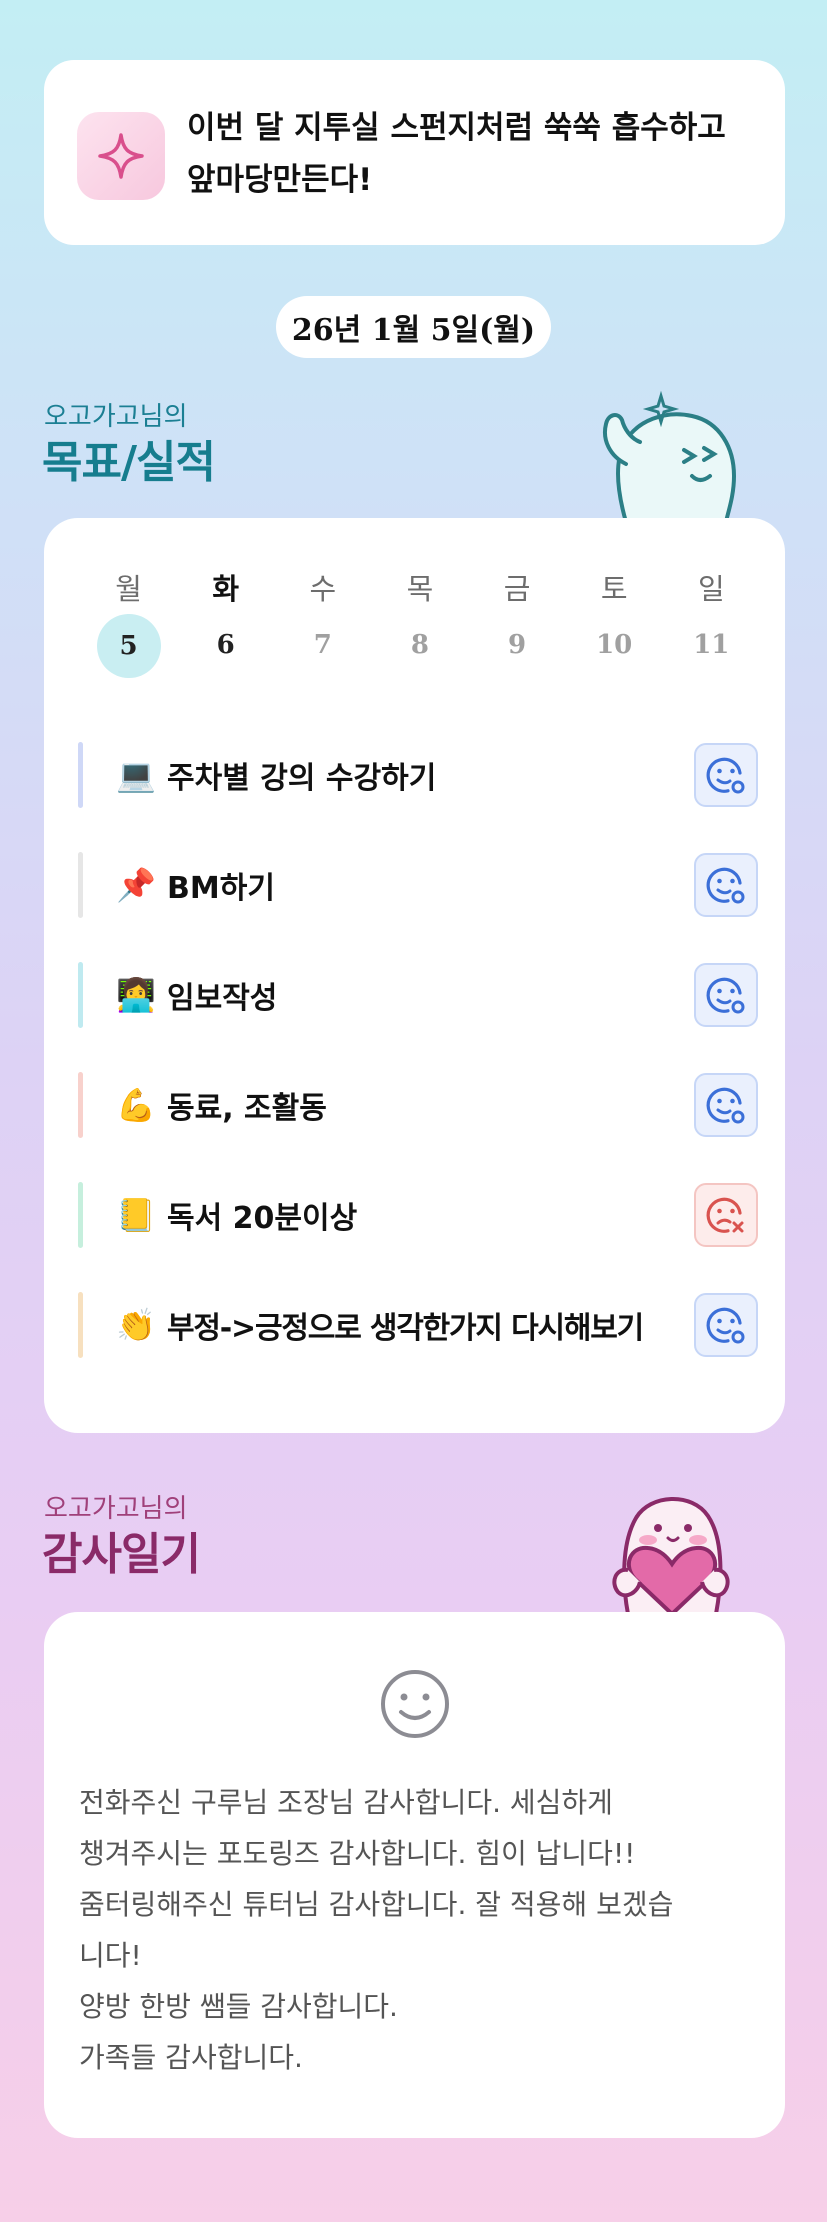 The height and width of the screenshot is (2222, 827). Describe the element at coordinates (711, 589) in the screenshot. I see `weekday-sun: 일` at that location.